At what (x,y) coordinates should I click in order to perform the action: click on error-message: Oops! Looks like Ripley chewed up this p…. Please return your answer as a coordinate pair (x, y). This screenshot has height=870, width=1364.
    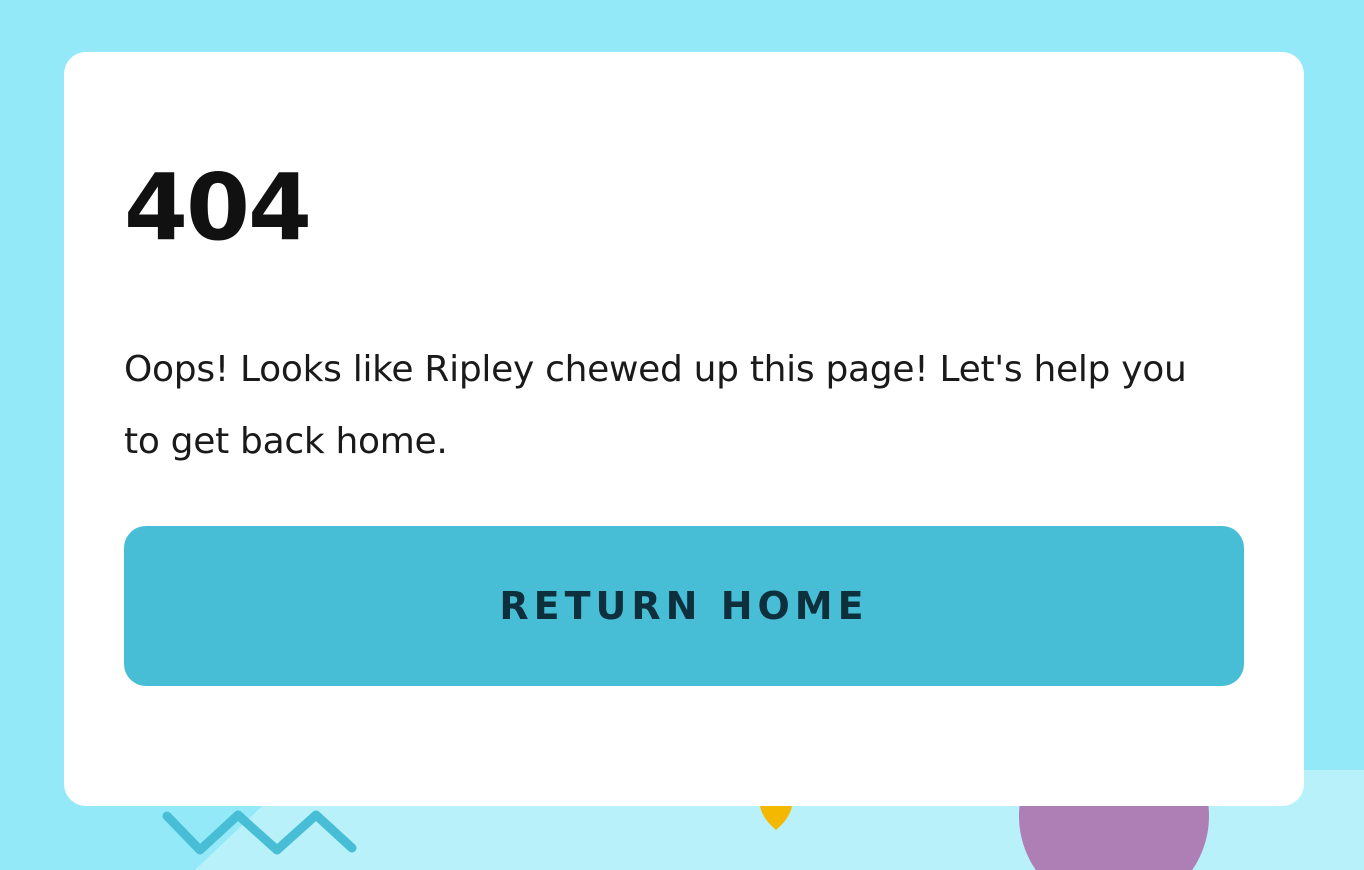
    Looking at the image, I should click on (655, 405).